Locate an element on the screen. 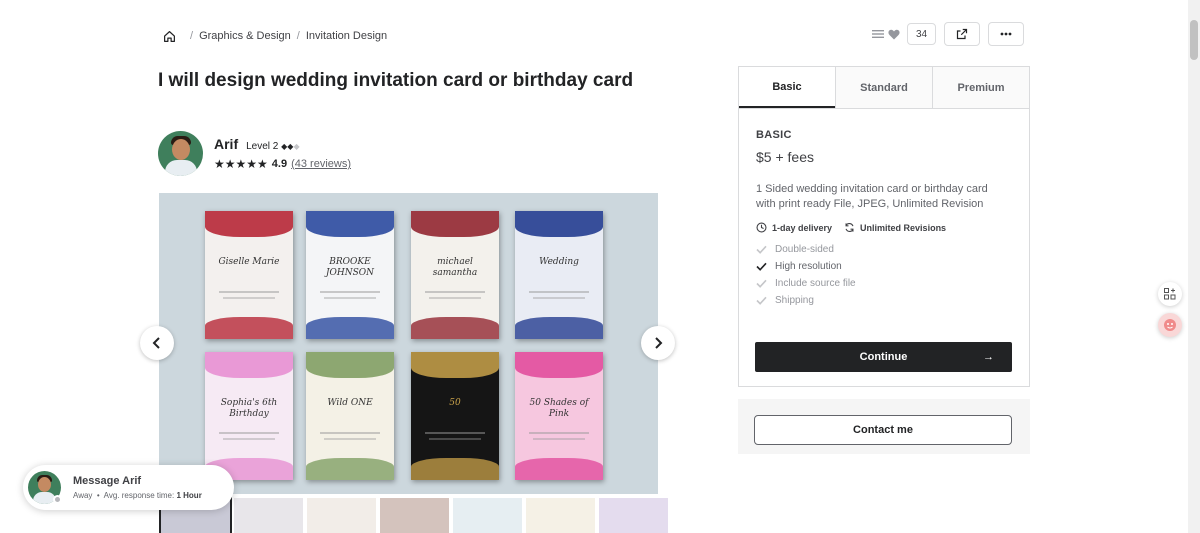 The width and height of the screenshot is (1200, 533). revisions: Unlimited Revisions is located at coordinates (895, 227).